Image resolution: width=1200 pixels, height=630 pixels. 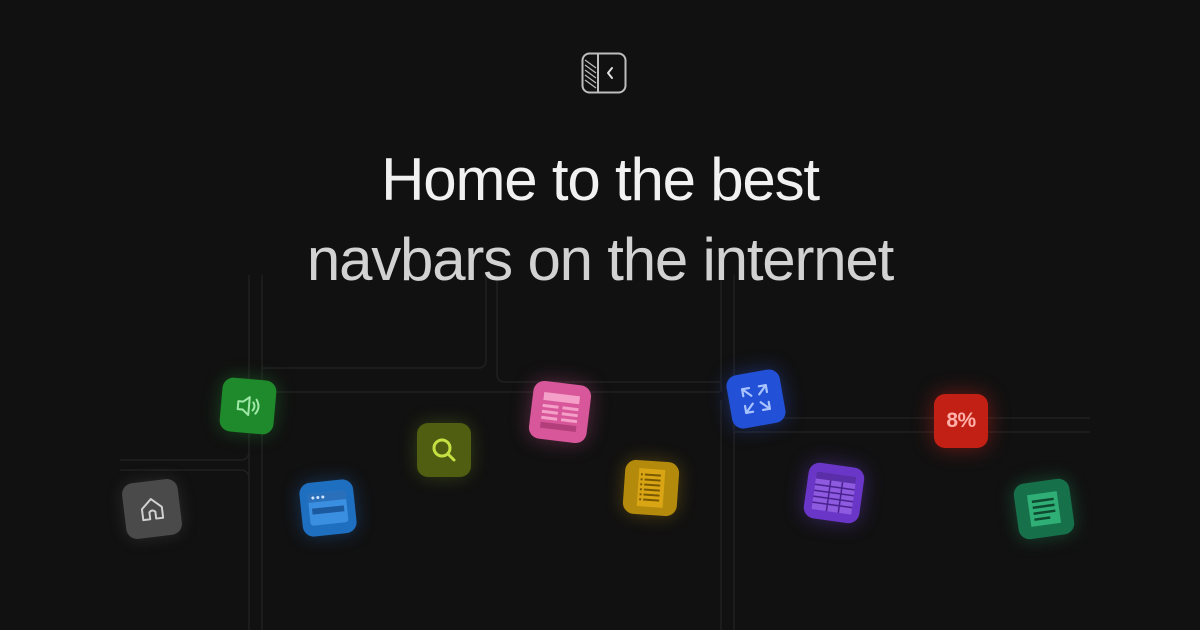 What do you see at coordinates (651, 488) in the screenshot?
I see `list-document-icon` at bounding box center [651, 488].